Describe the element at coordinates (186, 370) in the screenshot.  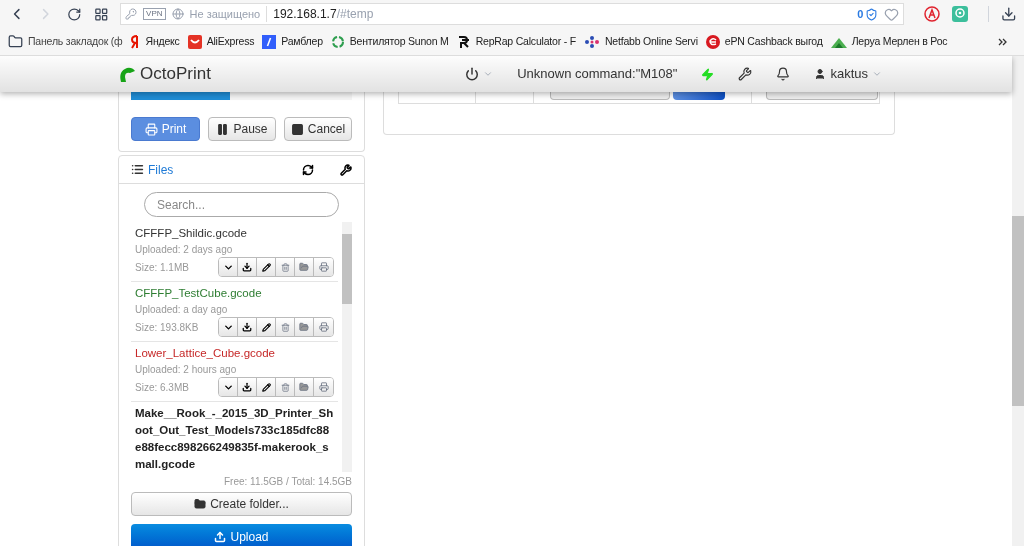
I see `upload-time: Uploaded: 2 hours ago` at that location.